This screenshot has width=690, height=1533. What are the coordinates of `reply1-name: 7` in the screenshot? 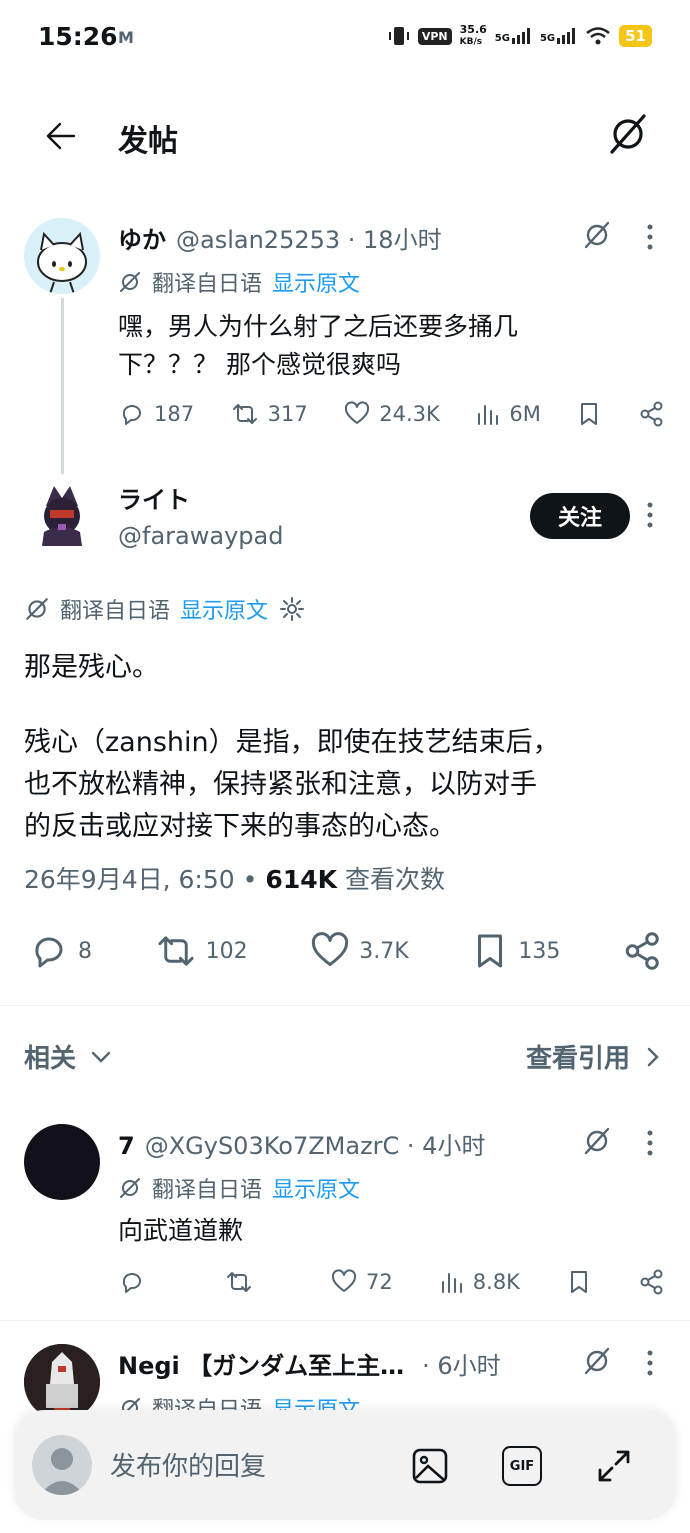 It's located at (126, 1146).